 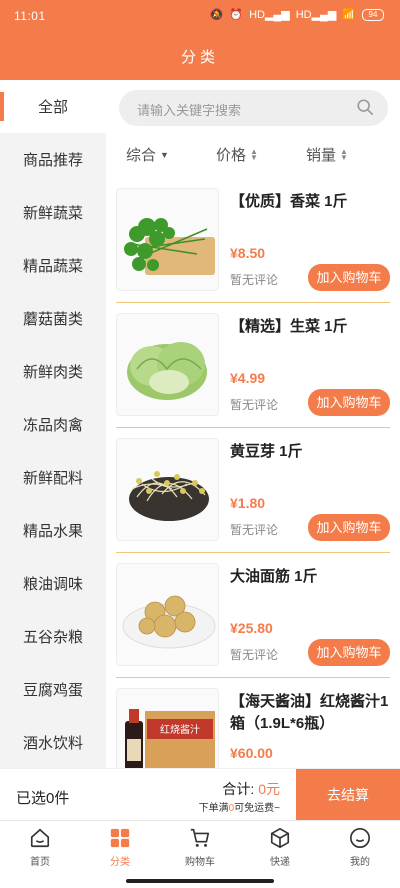 What do you see at coordinates (189, 110) in the screenshot?
I see `search-placeholder: 请输入关键字搜索` at bounding box center [189, 110].